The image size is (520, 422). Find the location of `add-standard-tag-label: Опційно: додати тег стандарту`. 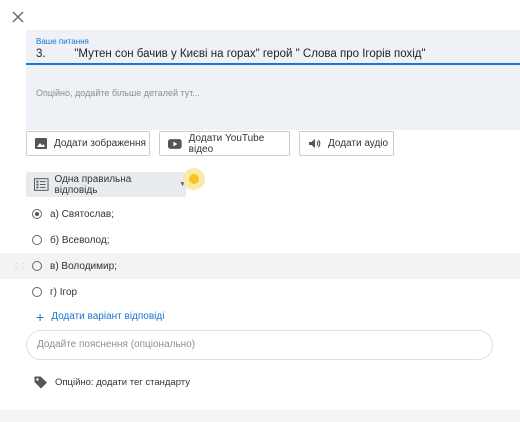

add-standard-tag-label: Опційно: додати тег стандарту is located at coordinates (122, 382).